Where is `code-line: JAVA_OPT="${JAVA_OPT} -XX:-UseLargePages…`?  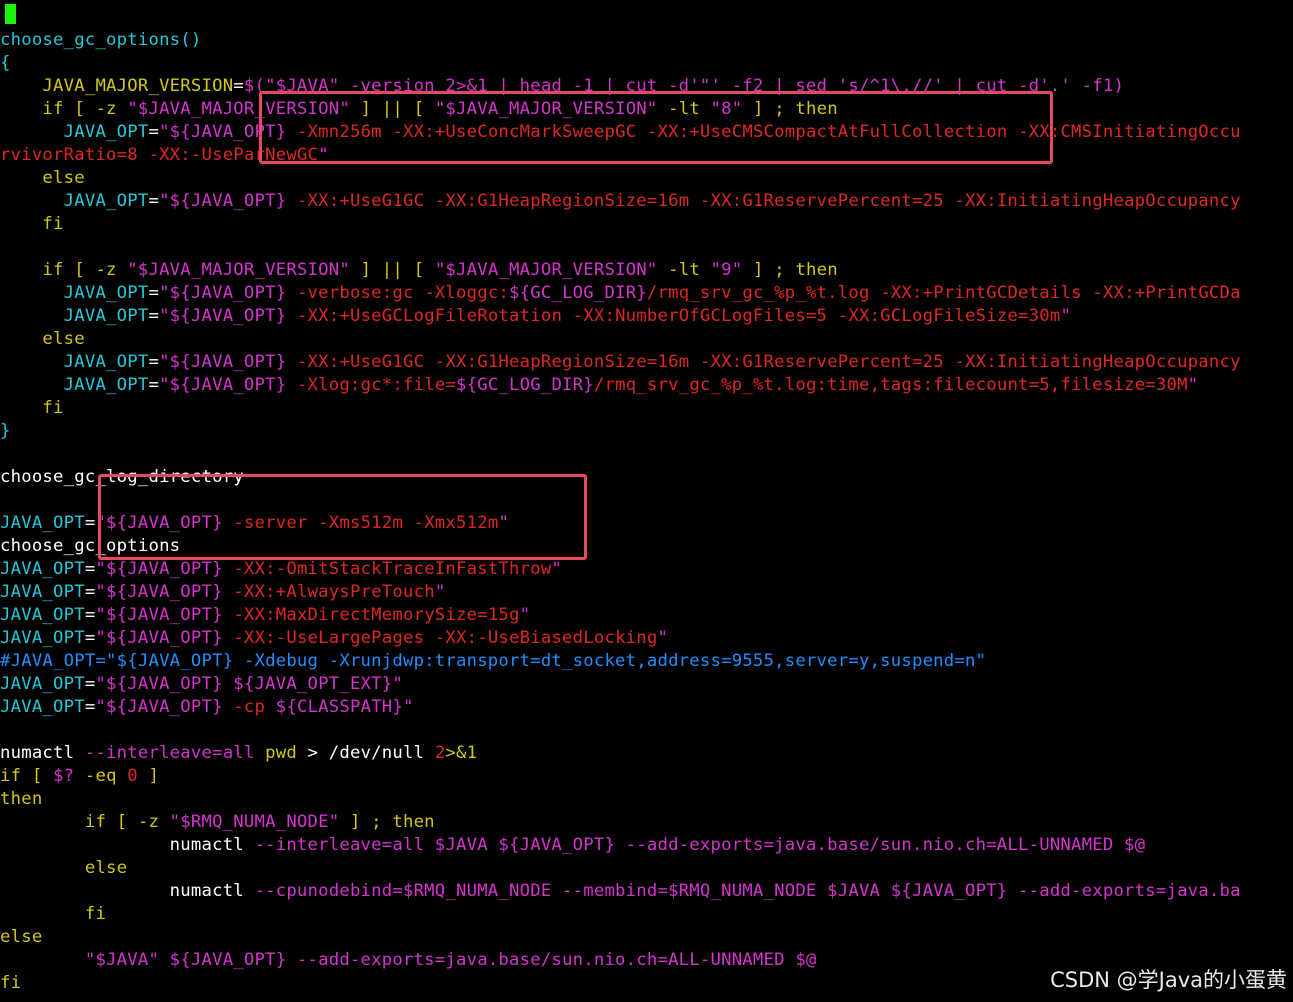
code-line: JAVA_OPT="${JAVA_OPT} -XX:-UseLargePages… is located at coordinates (334, 638).